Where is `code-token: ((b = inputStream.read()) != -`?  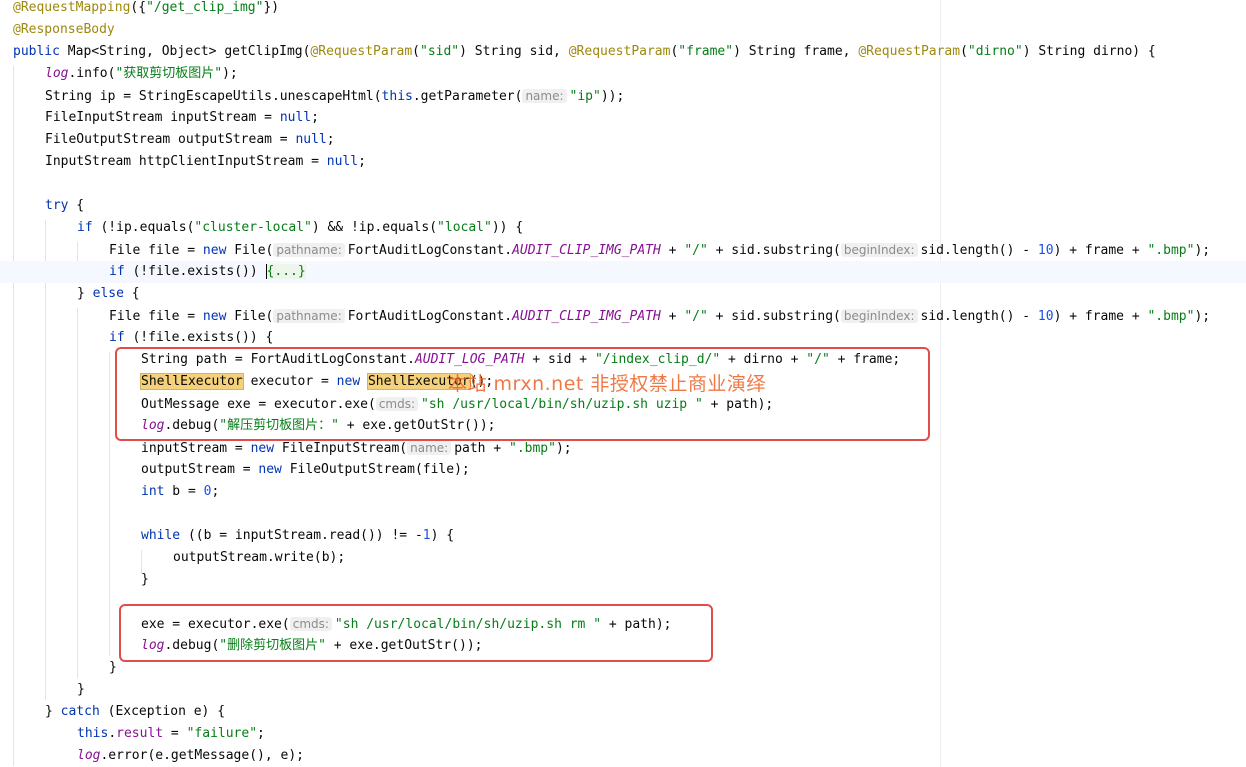
code-token: ((b = inputStream.read()) != - is located at coordinates (301, 535).